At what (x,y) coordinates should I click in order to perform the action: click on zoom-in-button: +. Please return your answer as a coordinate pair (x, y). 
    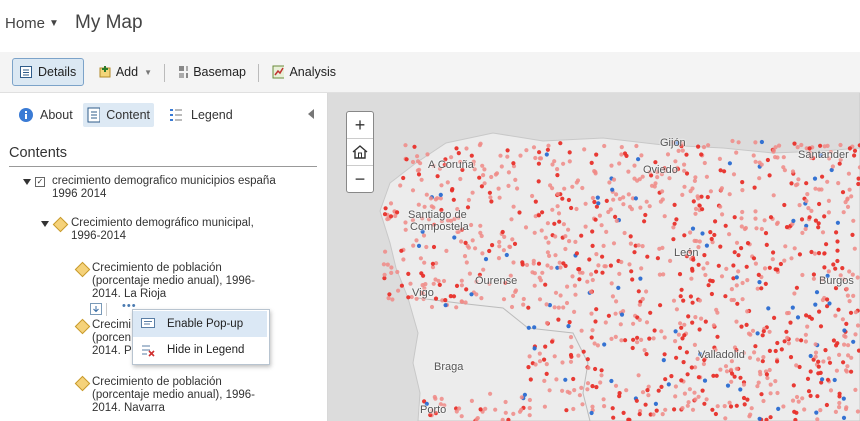
    Looking at the image, I should click on (360, 125).